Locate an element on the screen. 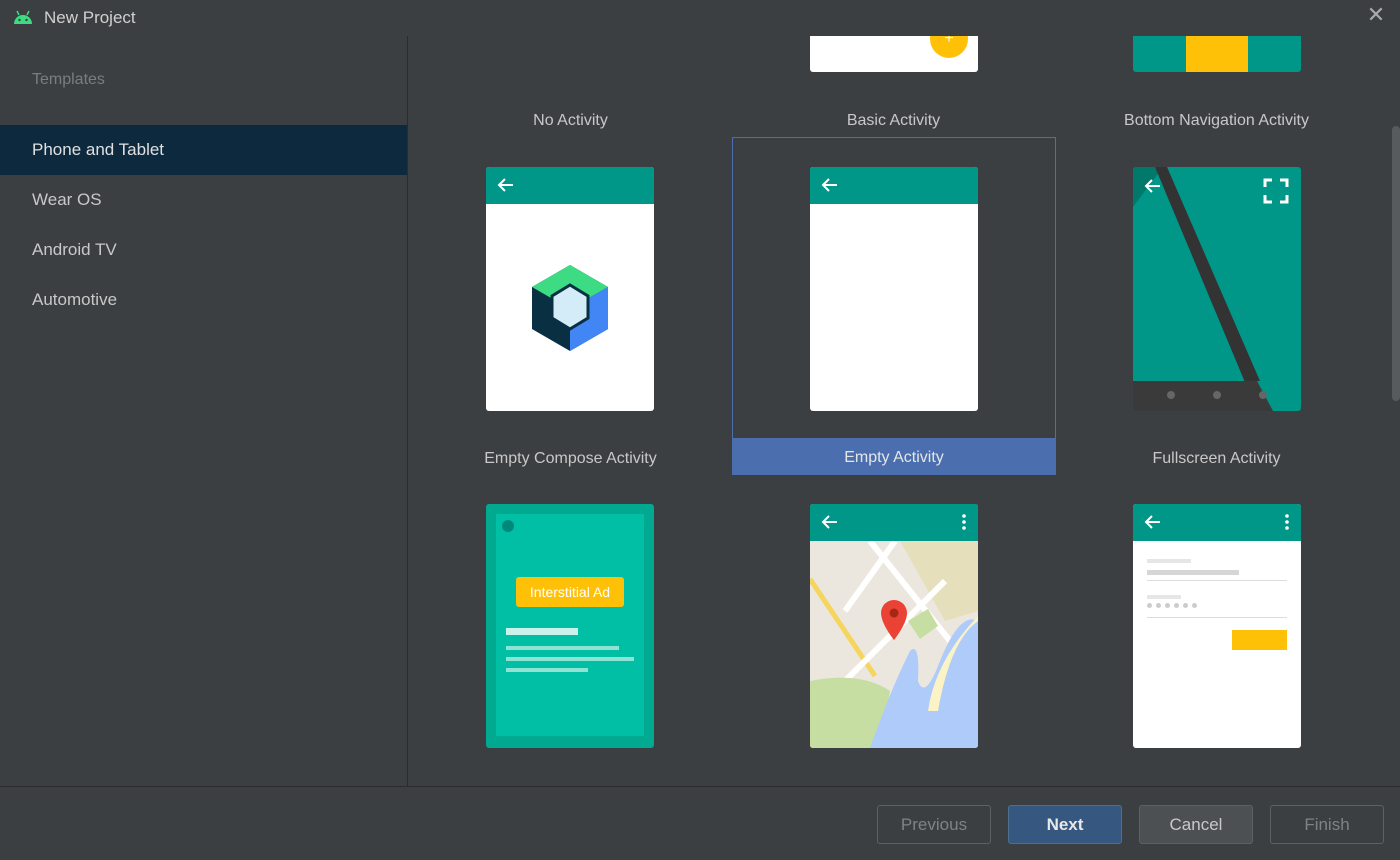 The width and height of the screenshot is (1400, 860). template-card-basic-activity: + Basic Activity is located at coordinates (893, 86).